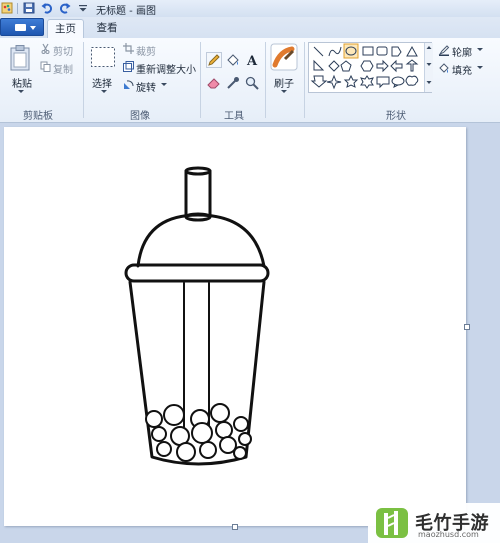 The height and width of the screenshot is (543, 500). What do you see at coordinates (65, 8) in the screenshot?
I see `redo-icon` at bounding box center [65, 8].